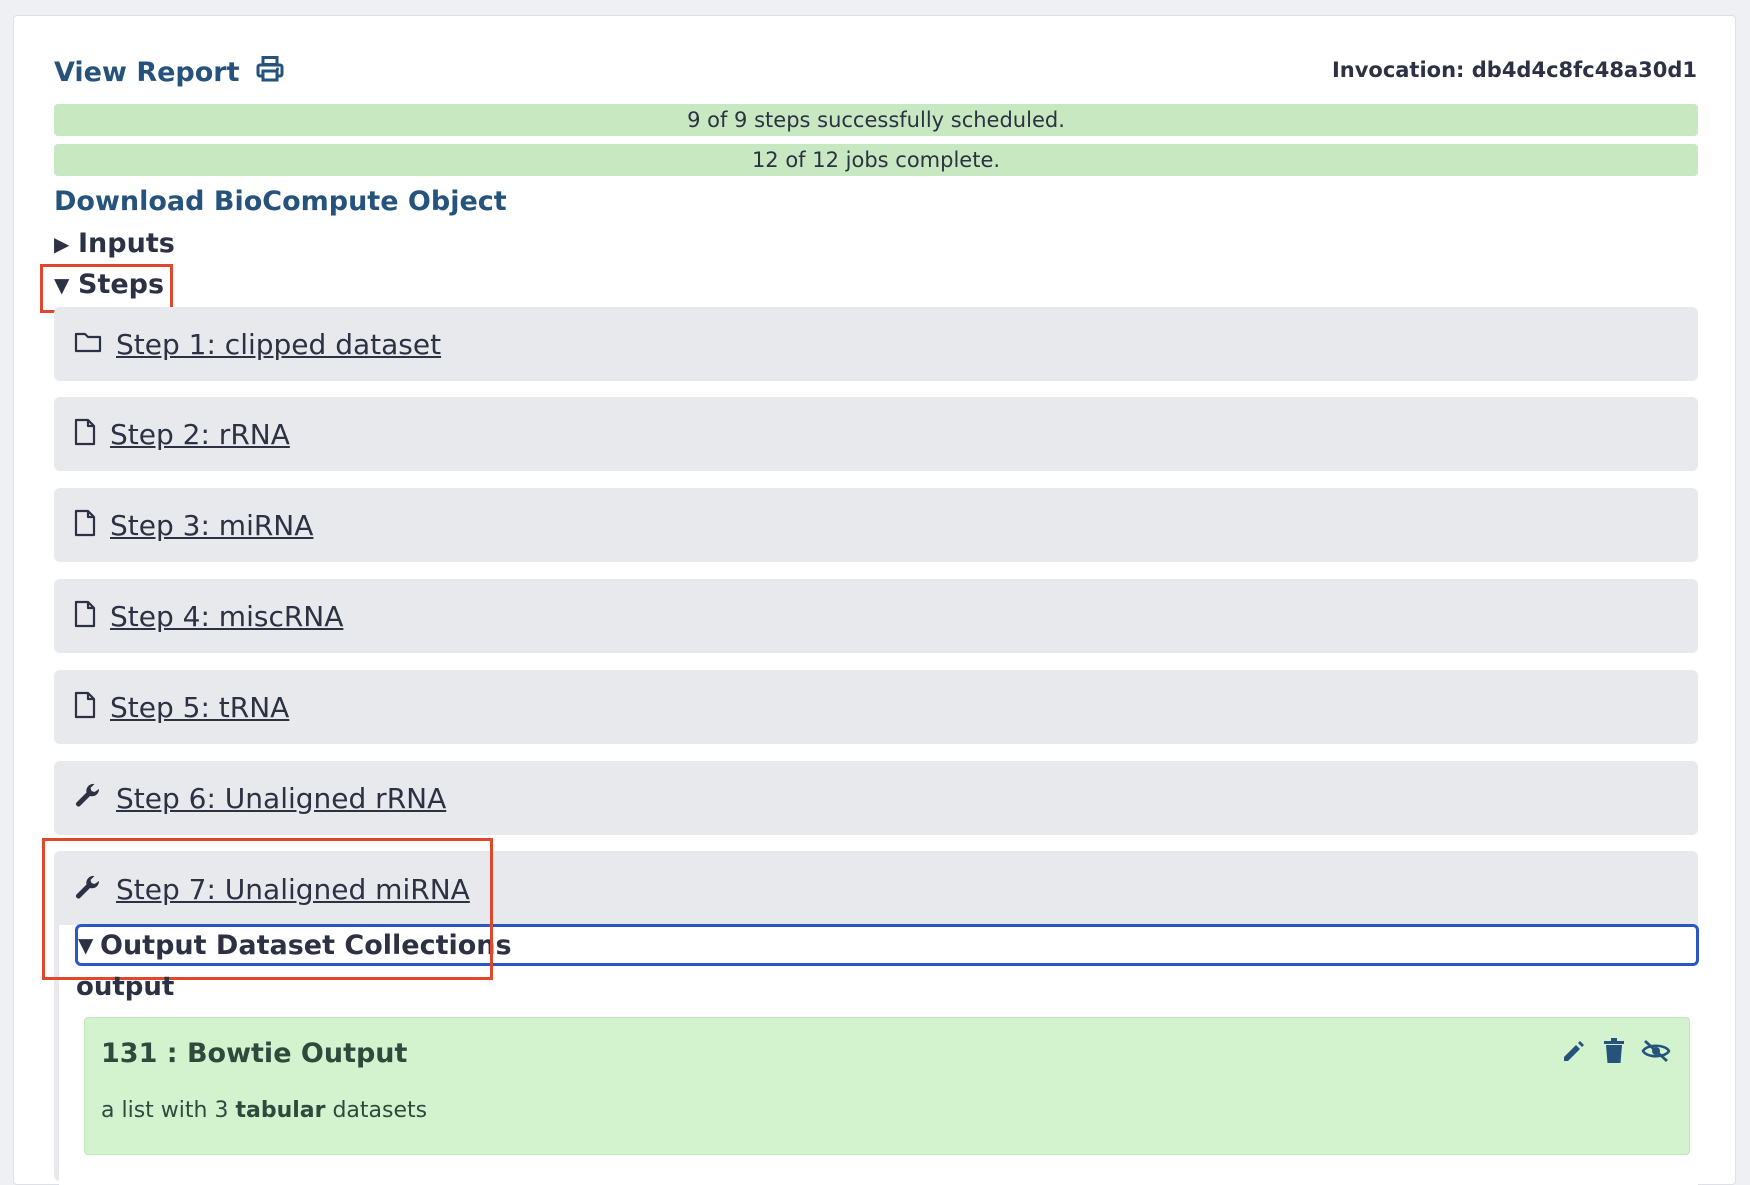 Image resolution: width=1750 pixels, height=1185 pixels. Describe the element at coordinates (380, 1110) in the screenshot. I see `collection-desc-suffix: datasets` at that location.